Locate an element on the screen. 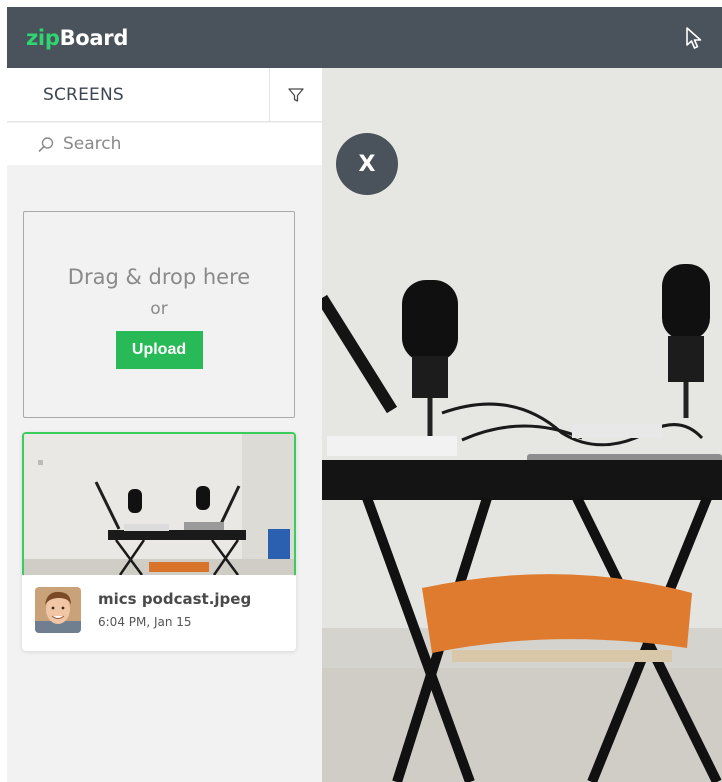 This screenshot has width=722, height=782. search-bar is located at coordinates (164, 144).